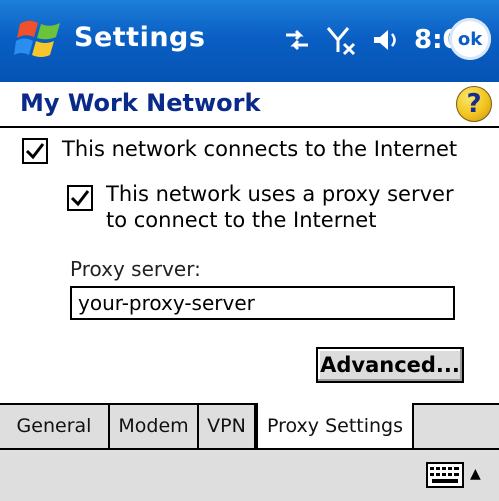 This screenshot has height=501, width=499. I want to click on tab-general: General, so click(55, 426).